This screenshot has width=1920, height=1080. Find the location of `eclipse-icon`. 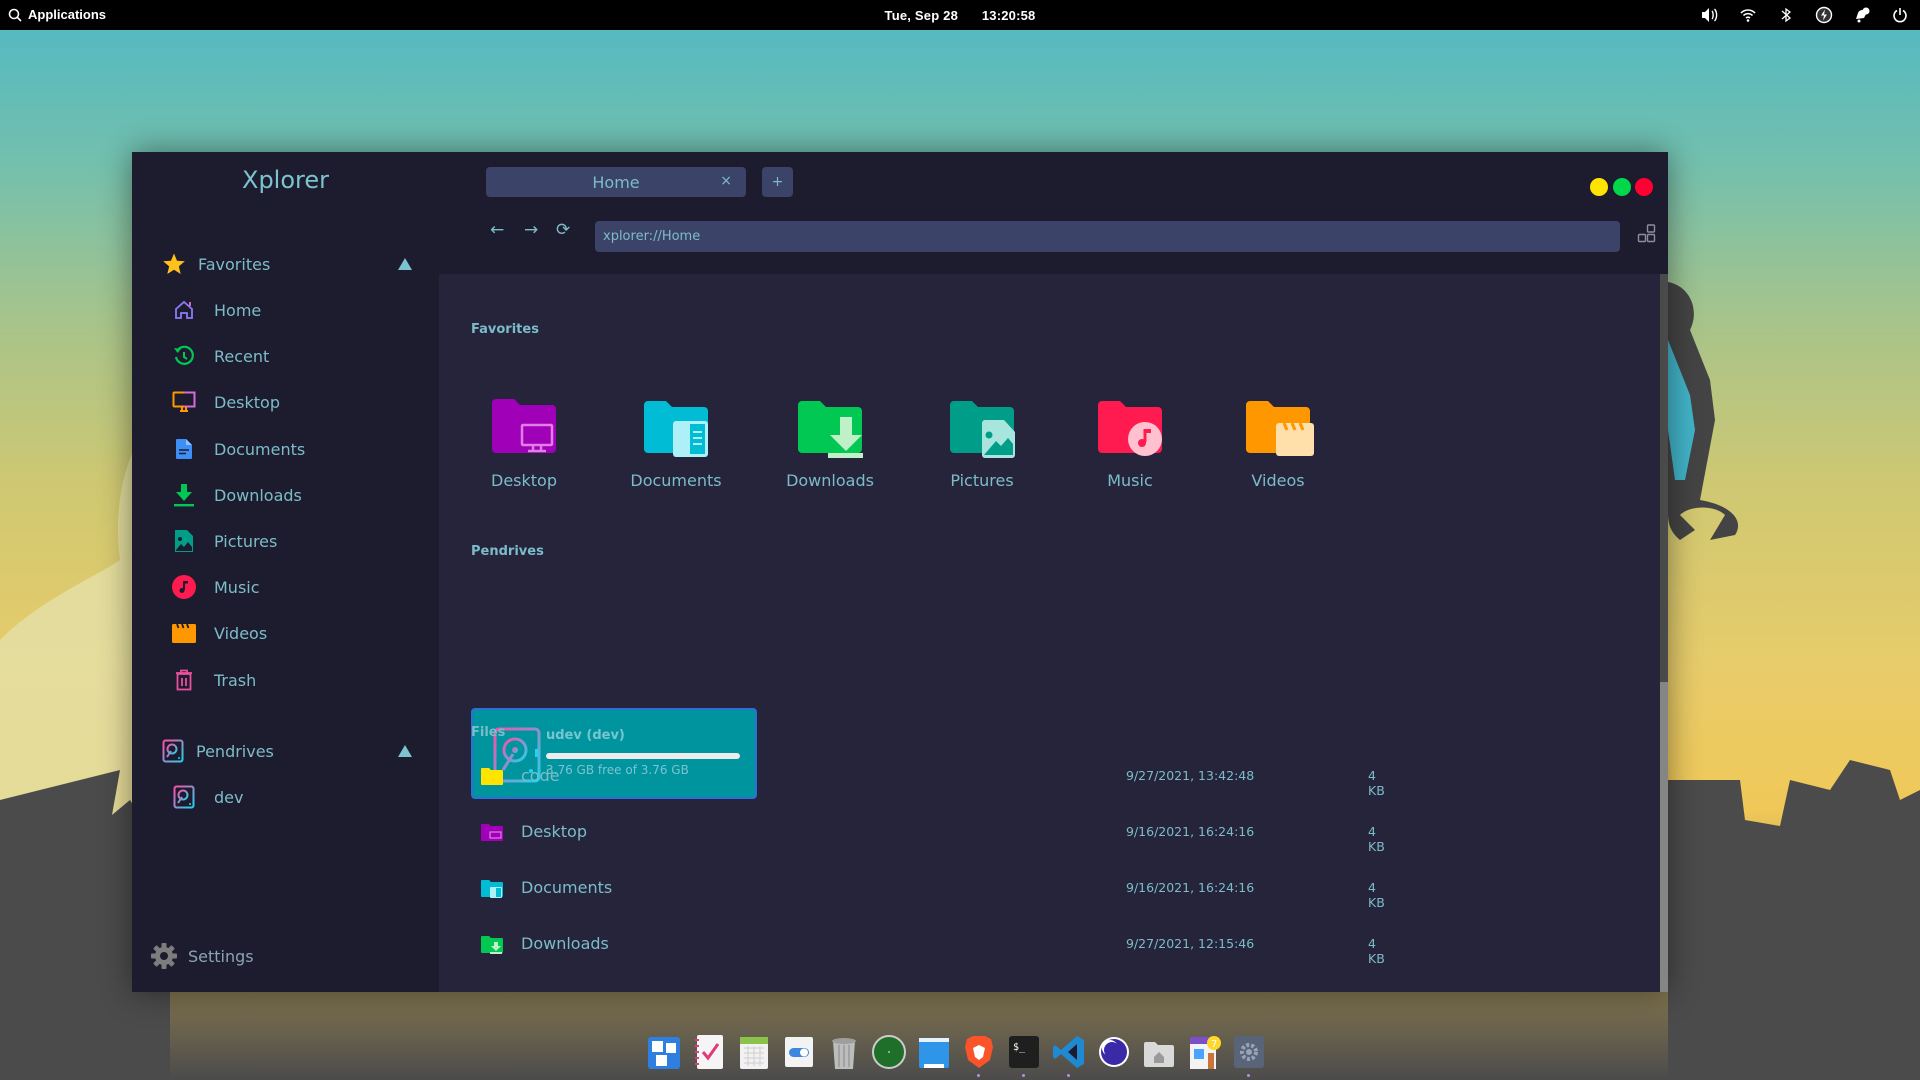

eclipse-icon is located at coordinates (1114, 1052).